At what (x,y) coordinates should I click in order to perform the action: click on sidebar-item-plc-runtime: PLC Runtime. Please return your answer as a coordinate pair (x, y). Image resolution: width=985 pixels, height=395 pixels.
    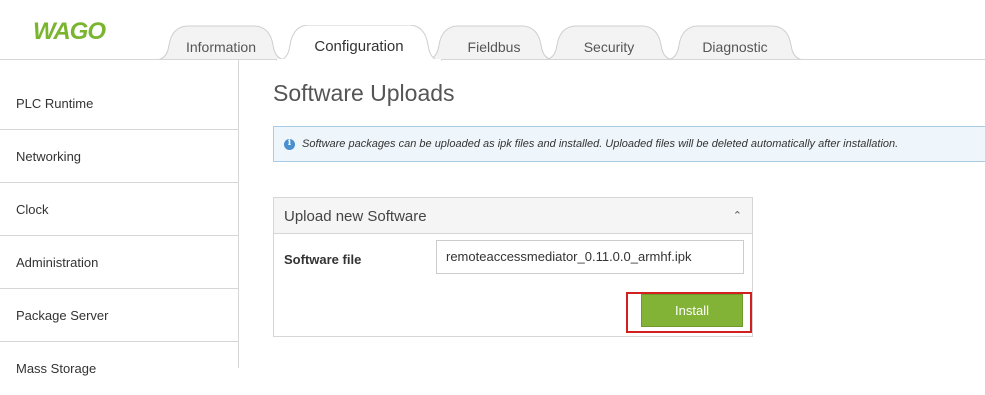
    Looking at the image, I should click on (119, 104).